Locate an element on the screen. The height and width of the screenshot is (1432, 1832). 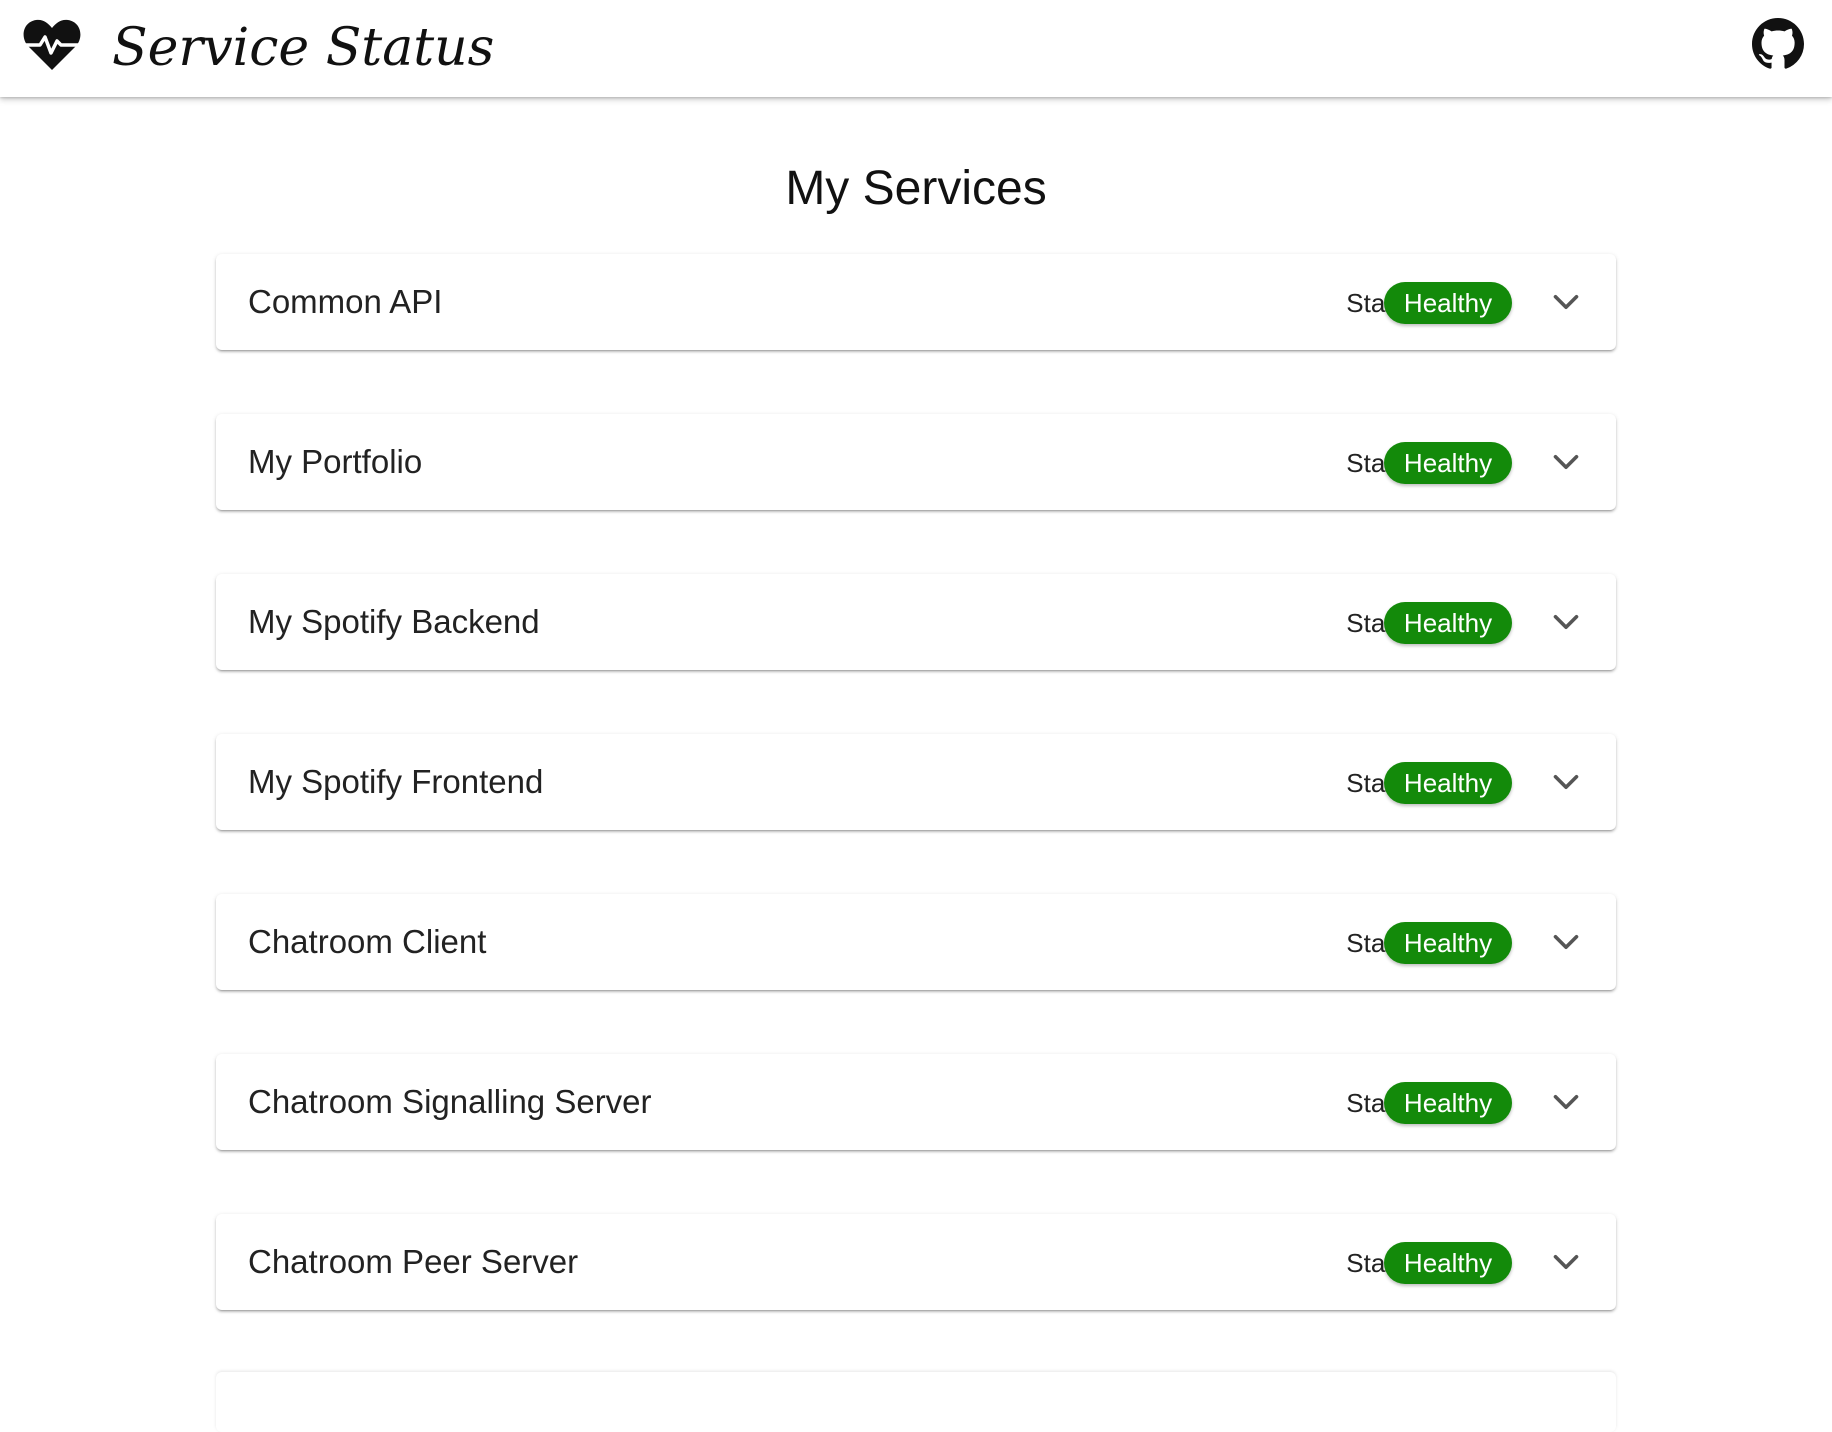
top-app-bar: Service Status is located at coordinates (916, 48).